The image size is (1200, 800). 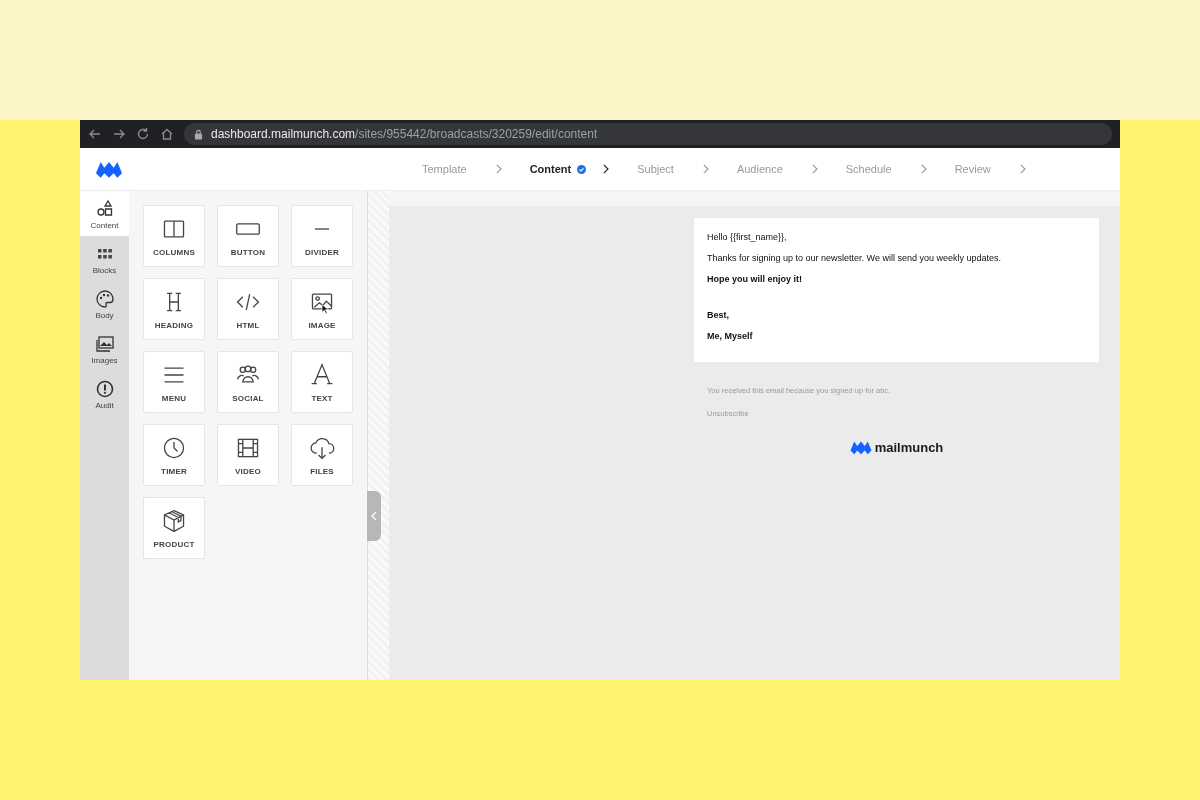 I want to click on email-text: Thanks for signing up to our newsletter. We will send you weekly updates., so click(x=854, y=258).